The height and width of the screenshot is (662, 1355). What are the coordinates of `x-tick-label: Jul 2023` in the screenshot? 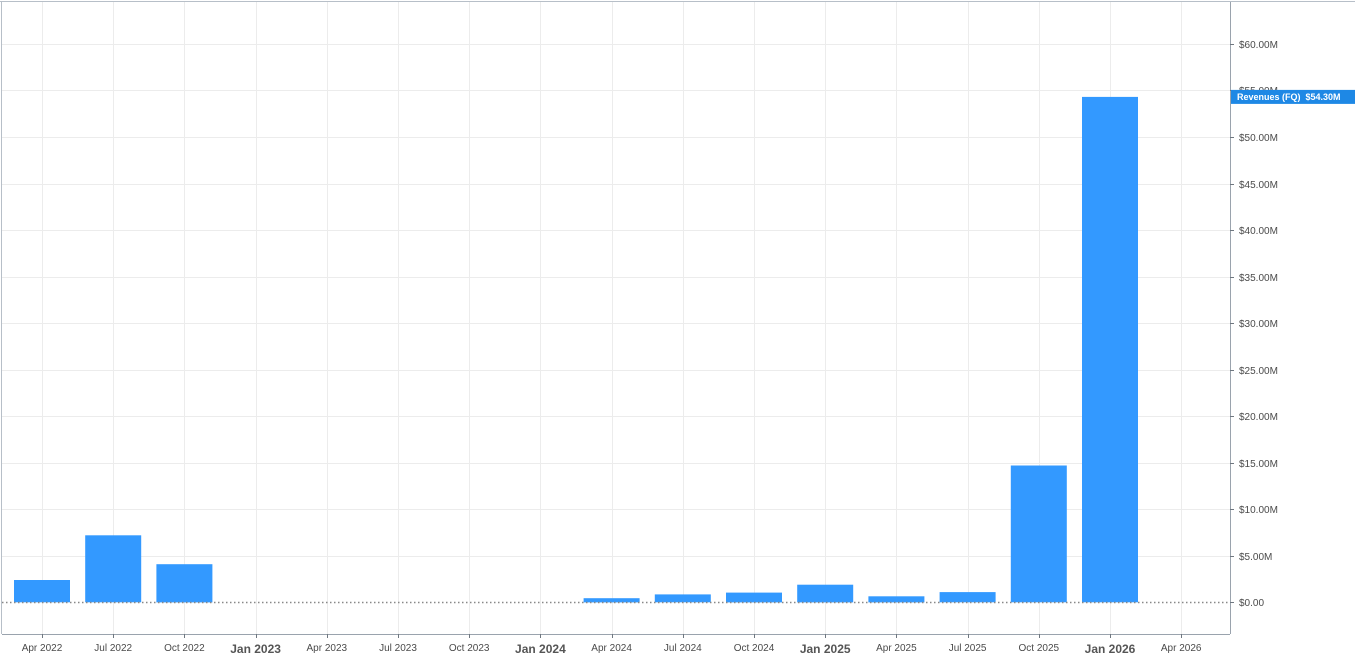 It's located at (398, 648).